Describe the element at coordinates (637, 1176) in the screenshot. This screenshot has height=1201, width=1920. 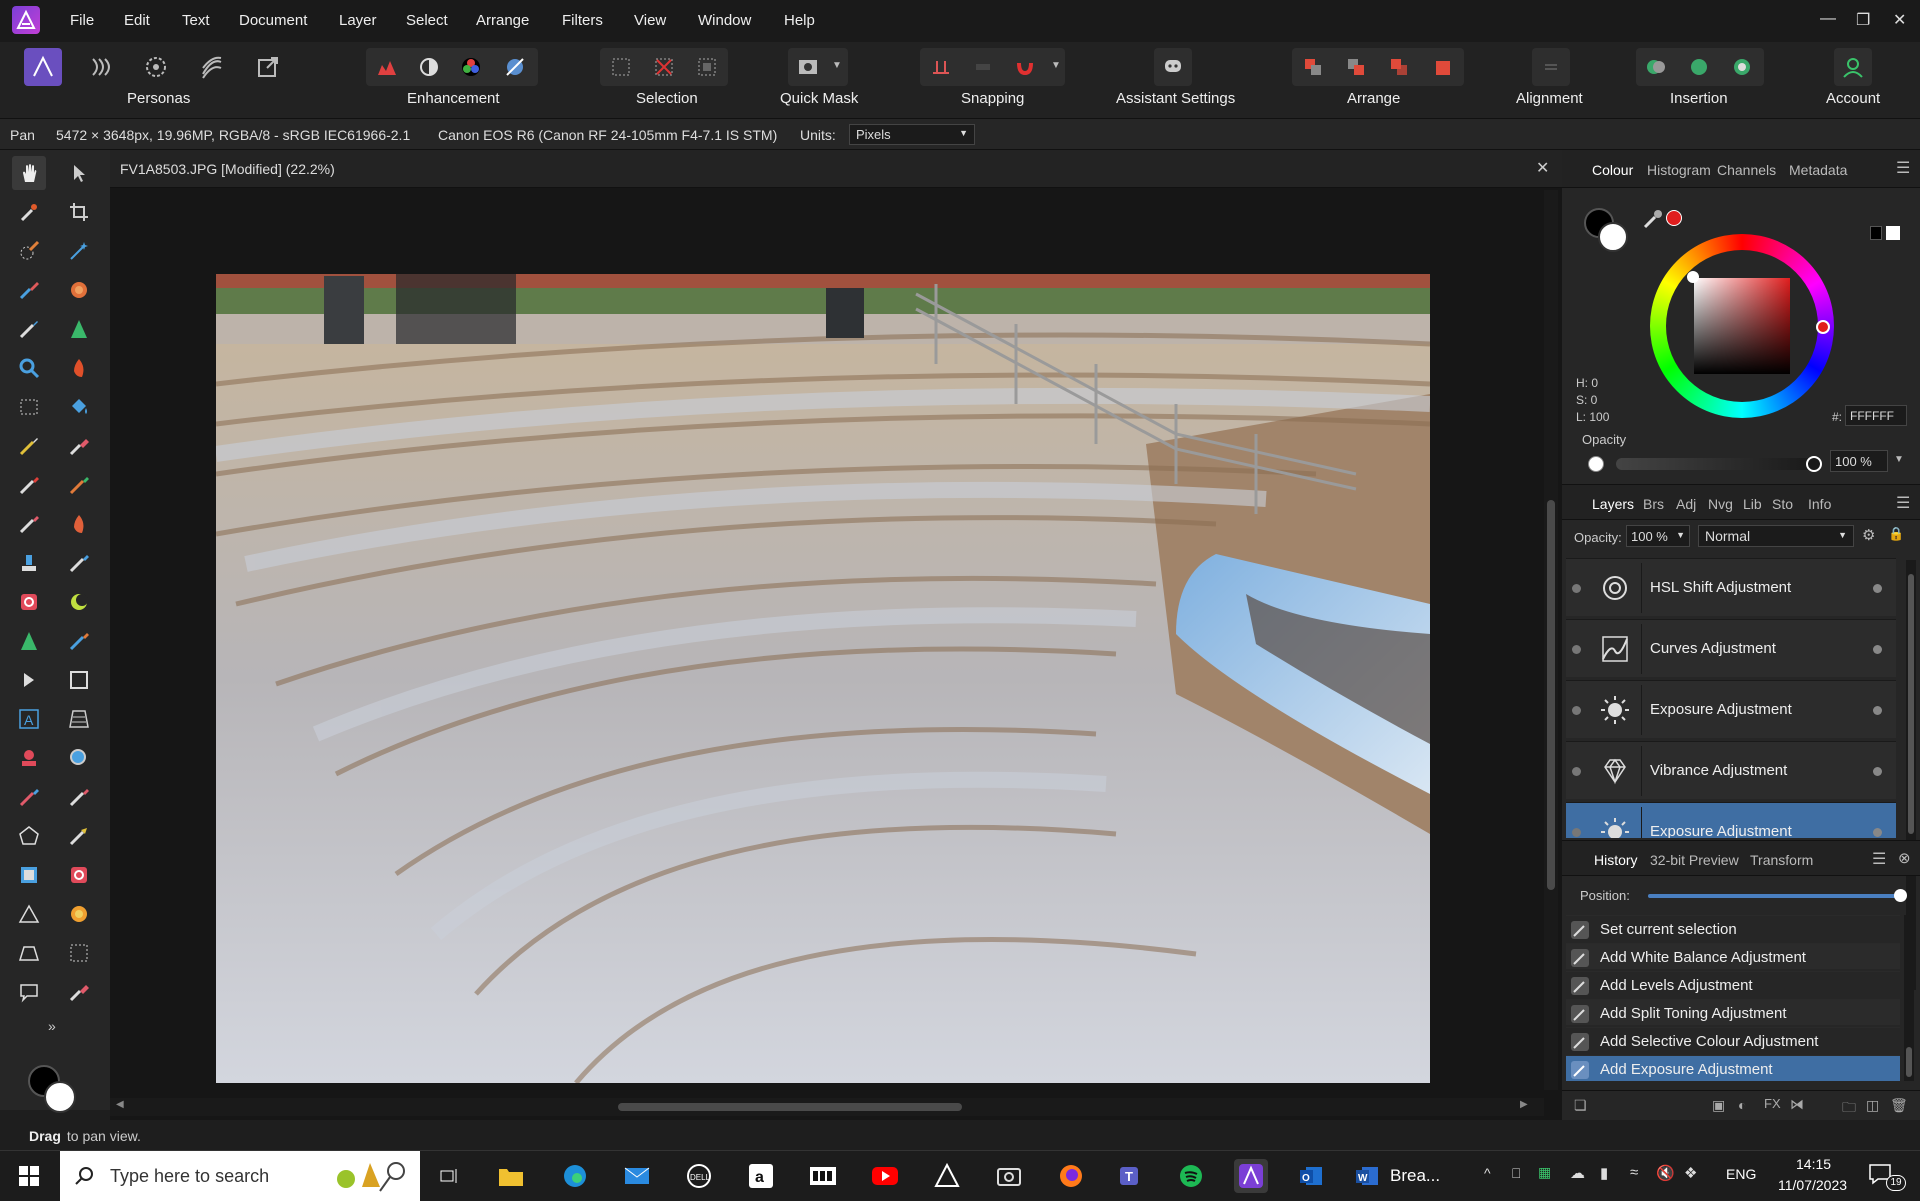
I see `mail-icon` at that location.